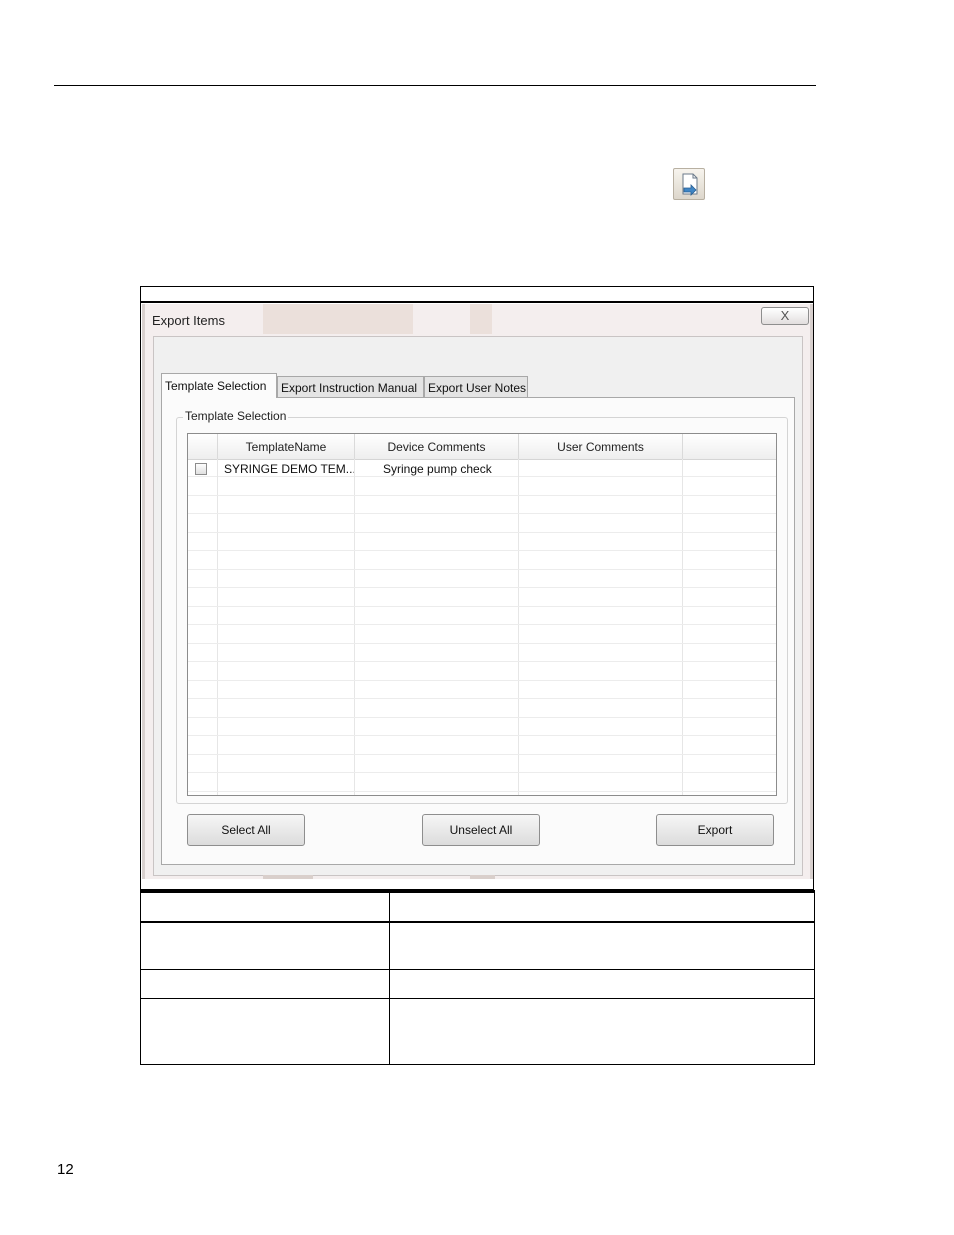 This screenshot has height=1235, width=954. I want to click on select-all-button: Select All, so click(246, 830).